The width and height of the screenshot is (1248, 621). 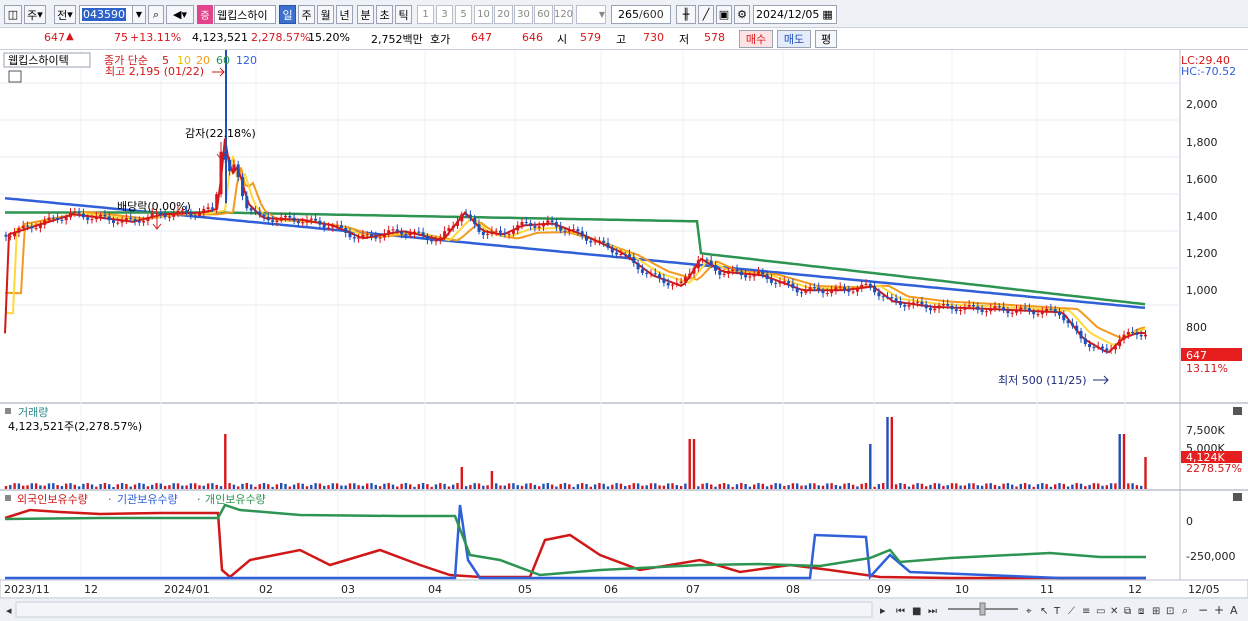 I want to click on forward-icon: ⏭, so click(x=932, y=611).